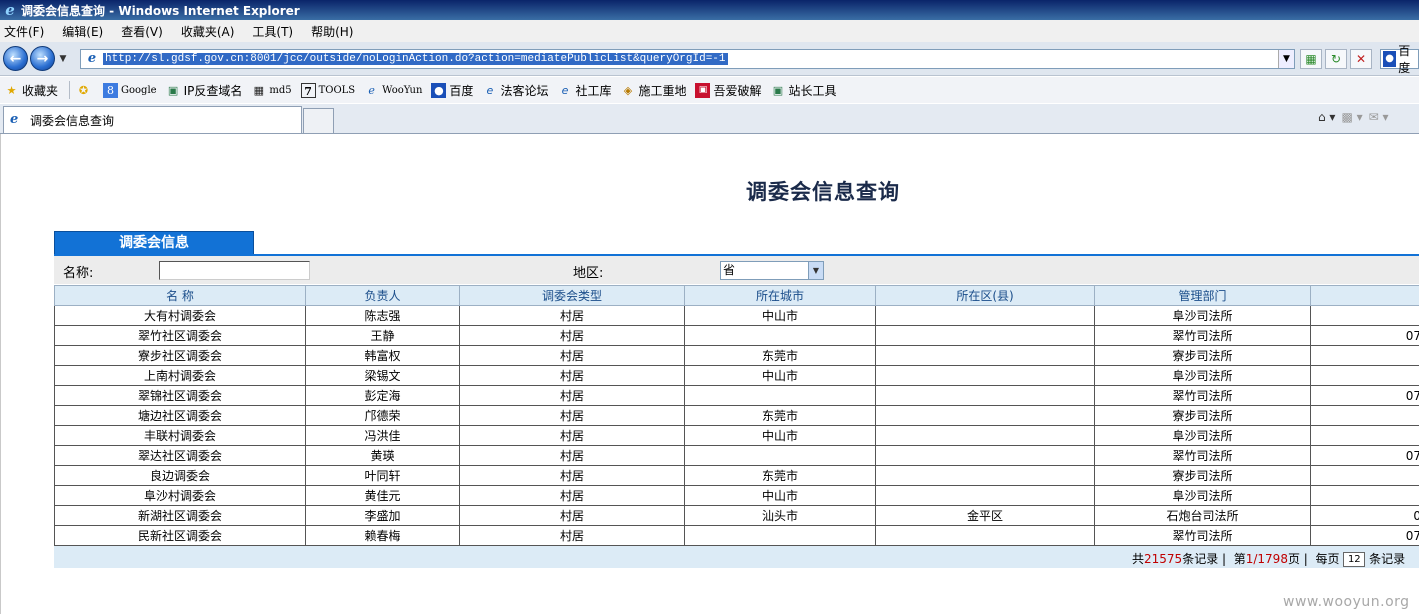  Describe the element at coordinates (736, 495) in the screenshot. I see `table-row: 阜沙村调委会 黄佳元 村居 中山市 阜沙司法所` at that location.